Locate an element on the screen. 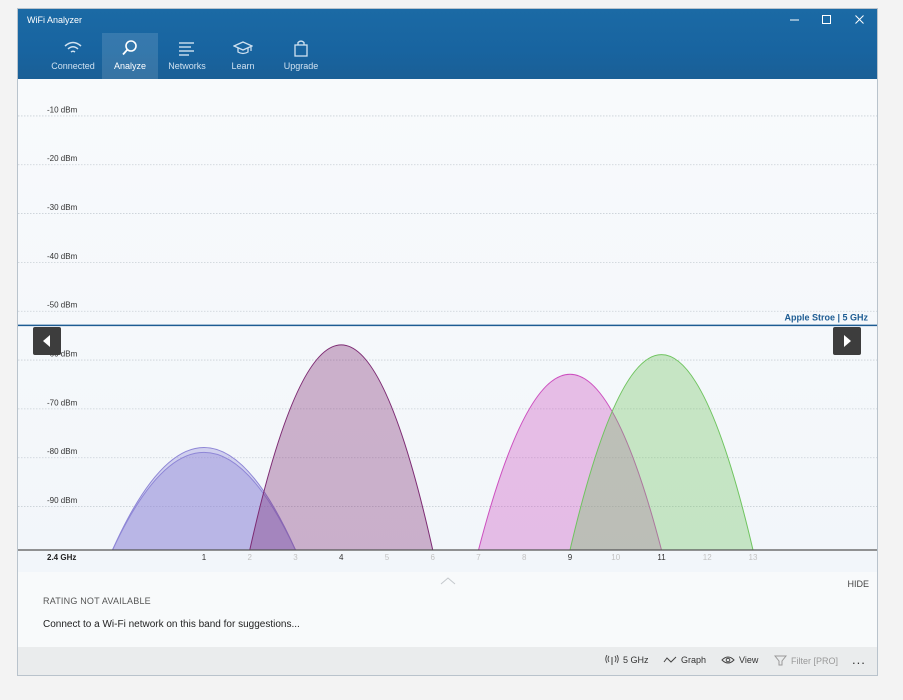 The width and height of the screenshot is (903, 700). previous-band-button is located at coordinates (47, 341).